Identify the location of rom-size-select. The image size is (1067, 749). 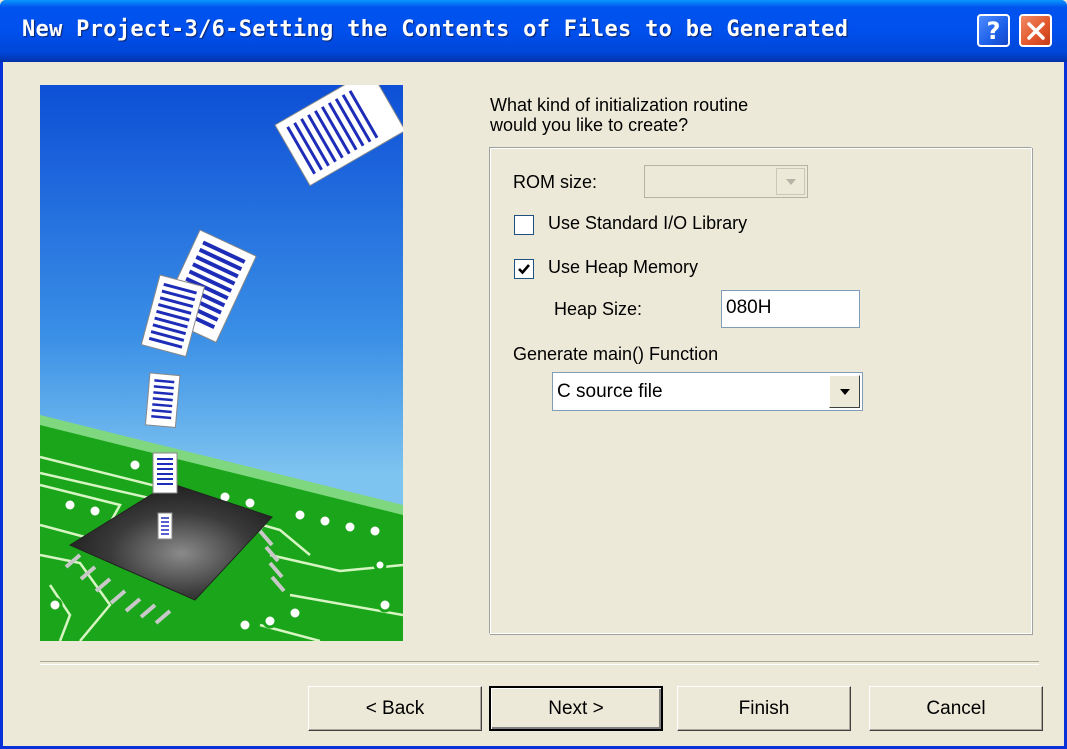
(726, 181).